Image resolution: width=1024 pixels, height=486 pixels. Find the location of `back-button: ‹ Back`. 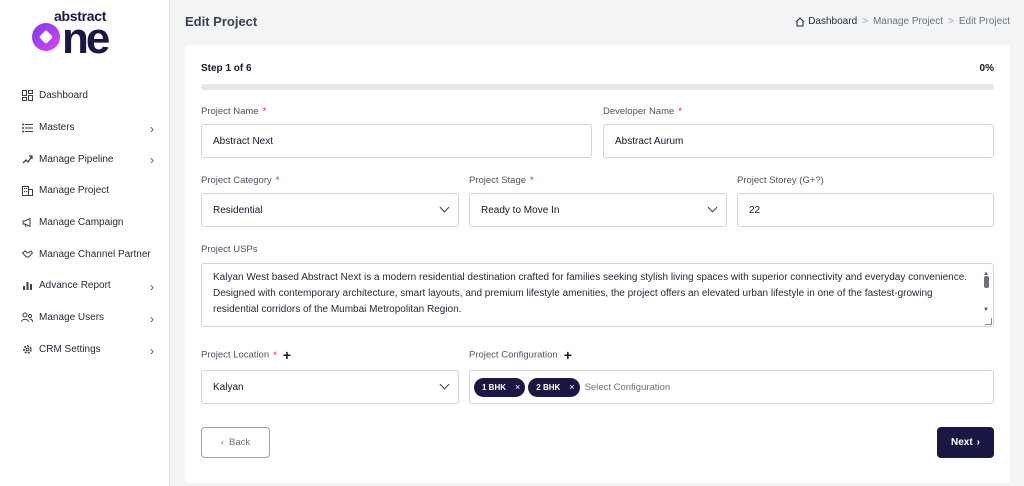

back-button: ‹ Back is located at coordinates (235, 442).